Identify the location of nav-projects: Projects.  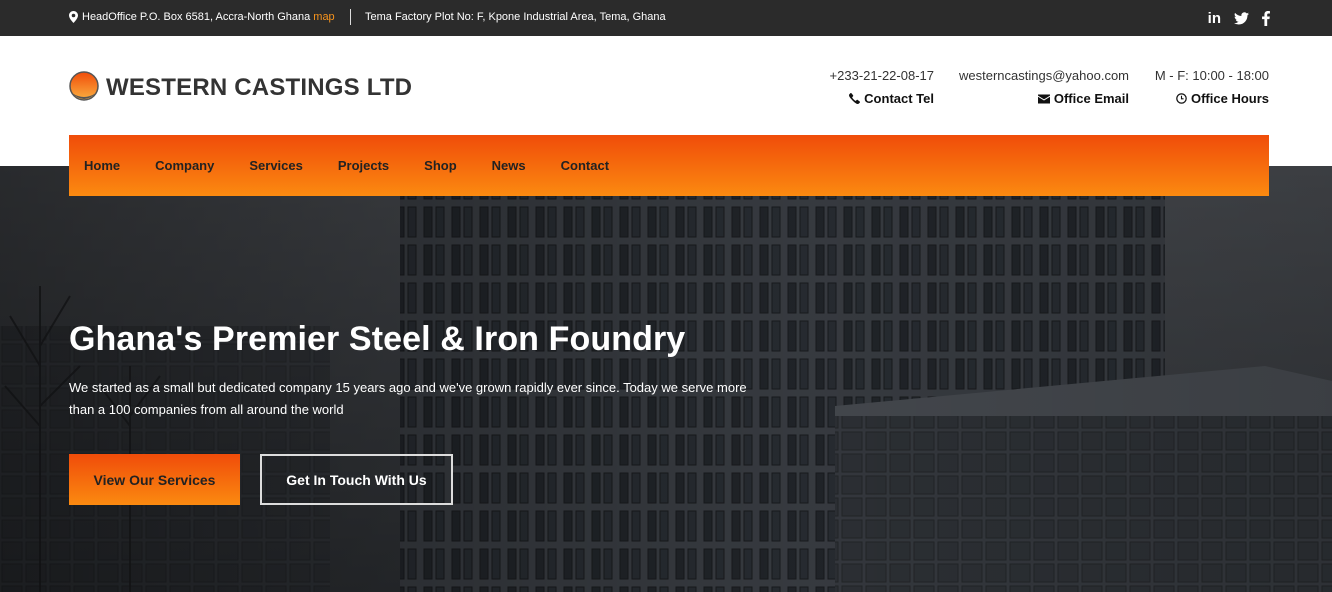
(363, 165).